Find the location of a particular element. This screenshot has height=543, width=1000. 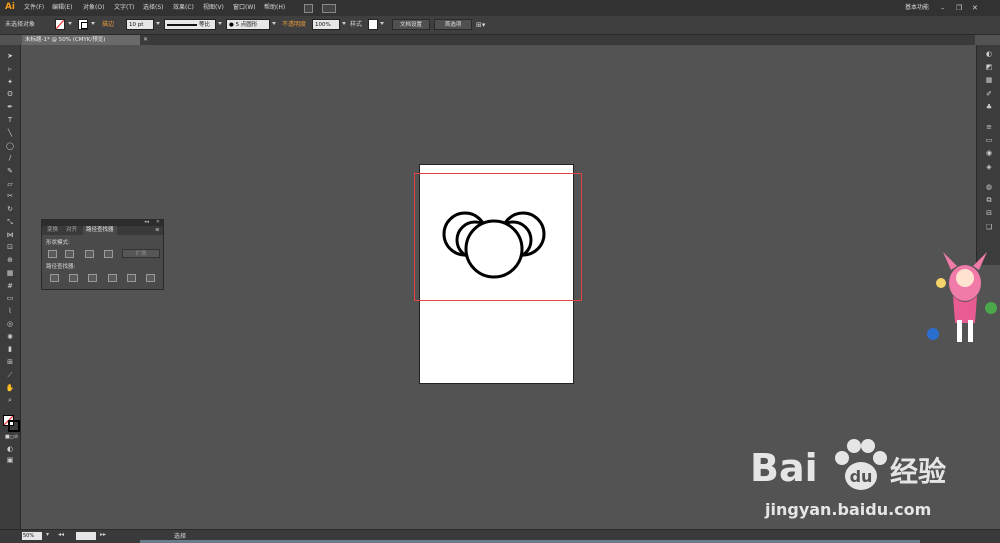

preferences-button: 首选项 is located at coordinates (453, 24).